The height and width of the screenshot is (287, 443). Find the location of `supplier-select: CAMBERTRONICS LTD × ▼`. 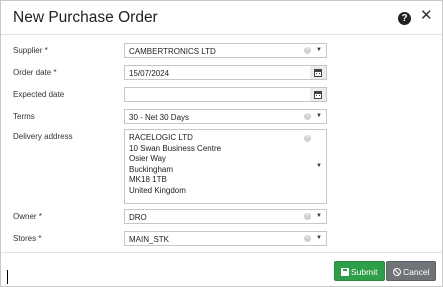

supplier-select: CAMBERTRONICS LTD × ▼ is located at coordinates (225, 50).